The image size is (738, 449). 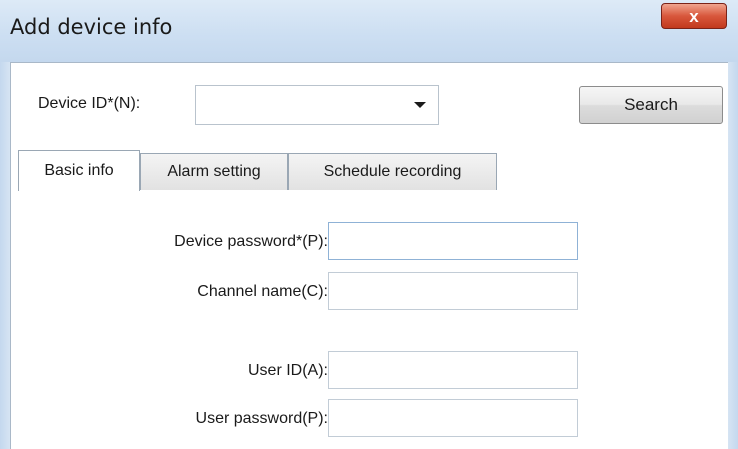 I want to click on device-id-combobox, so click(x=317, y=105).